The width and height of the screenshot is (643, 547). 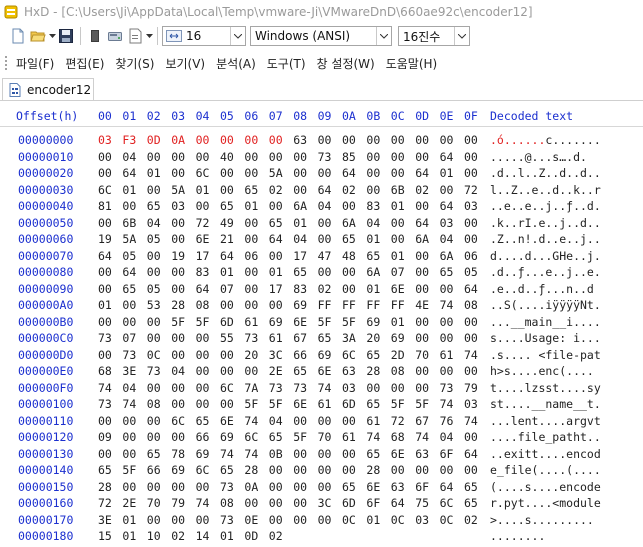 What do you see at coordinates (107, 206) in the screenshot?
I see `hex-byte-cell: 81` at bounding box center [107, 206].